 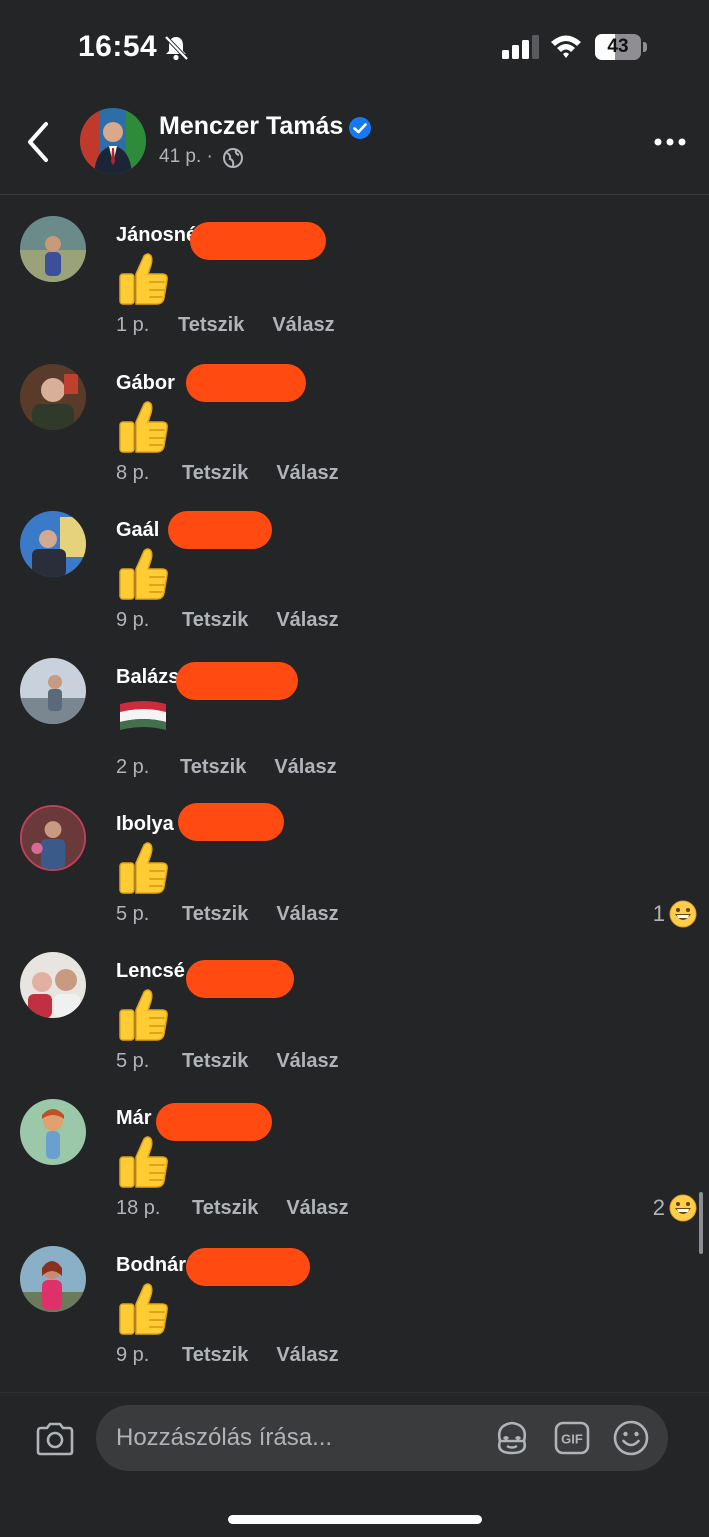 I want to click on gif-icon: GIF, so click(x=572, y=1438).